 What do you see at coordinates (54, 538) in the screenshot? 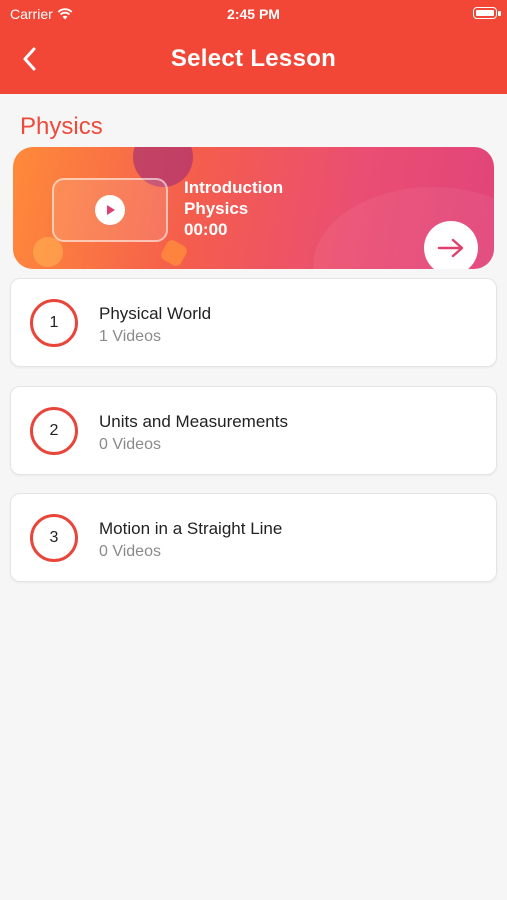
I see `lesson-number: 3` at bounding box center [54, 538].